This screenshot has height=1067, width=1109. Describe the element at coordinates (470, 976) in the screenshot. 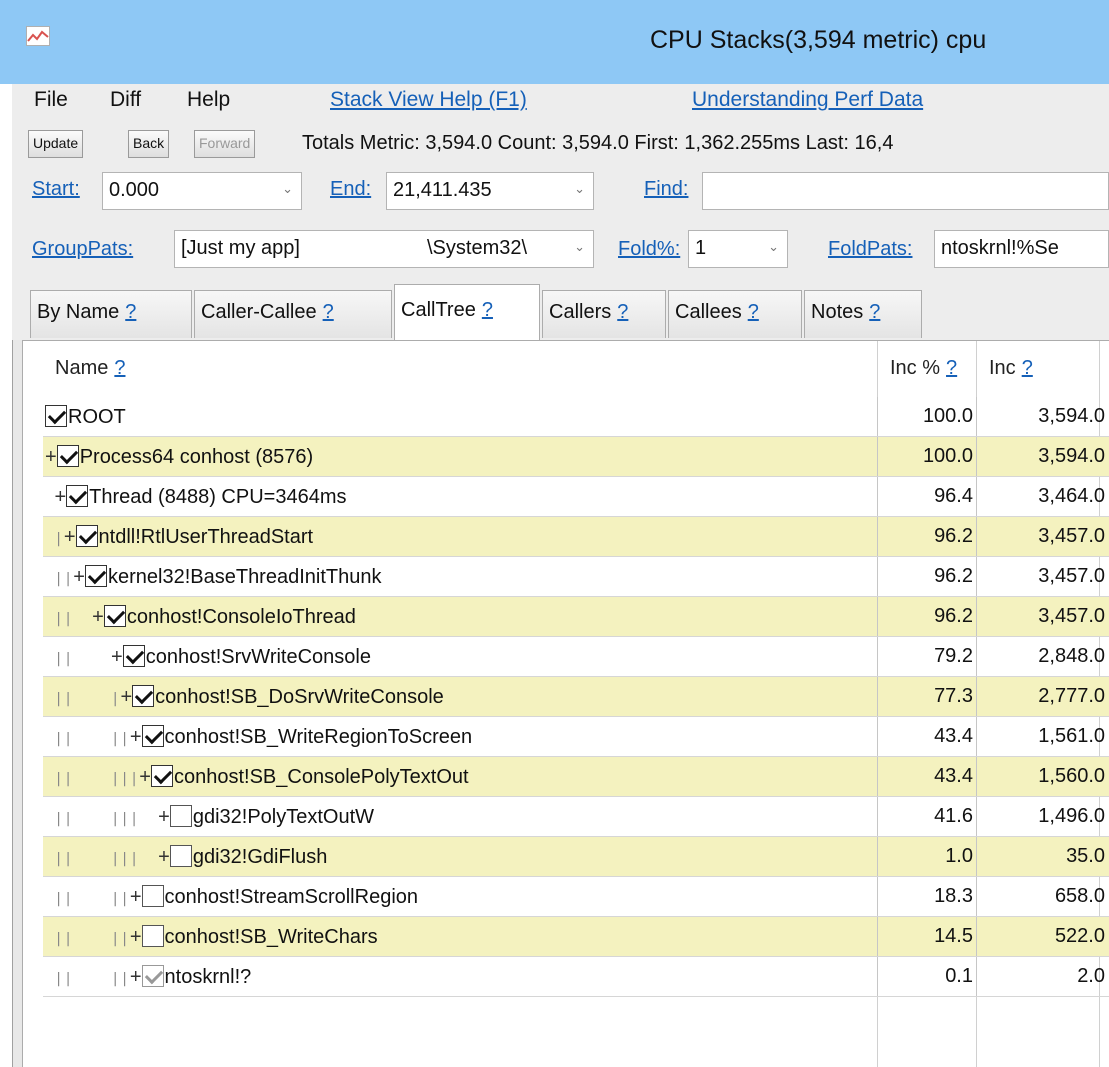

I see `name-cell: || ||+ ntoskrnl!?` at that location.